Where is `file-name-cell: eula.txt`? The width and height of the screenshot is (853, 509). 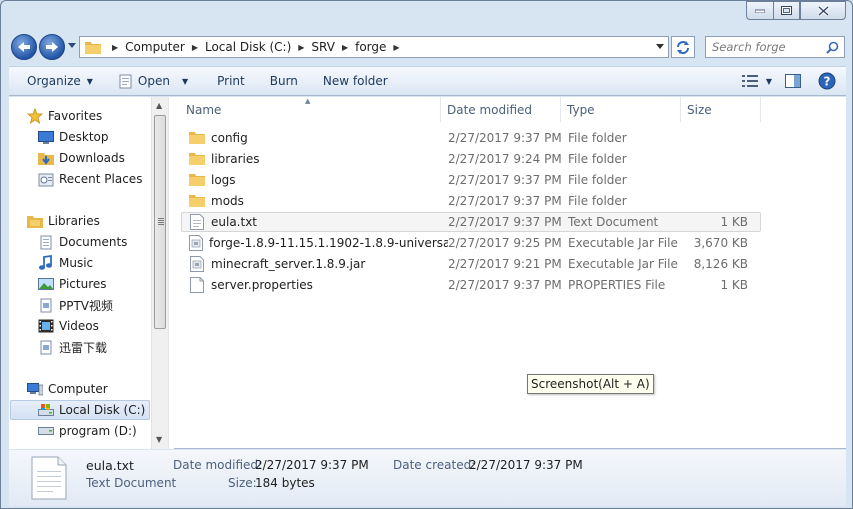
file-name-cell: eula.txt is located at coordinates (315, 222).